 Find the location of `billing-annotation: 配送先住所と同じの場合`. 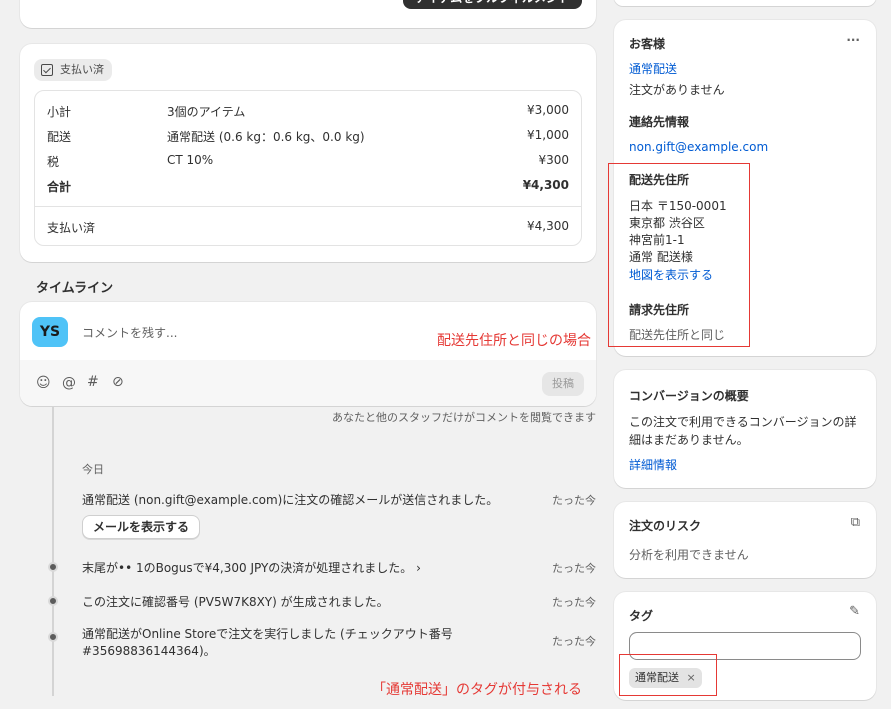

billing-annotation: 配送先住所と同じの場合 is located at coordinates (514, 341).